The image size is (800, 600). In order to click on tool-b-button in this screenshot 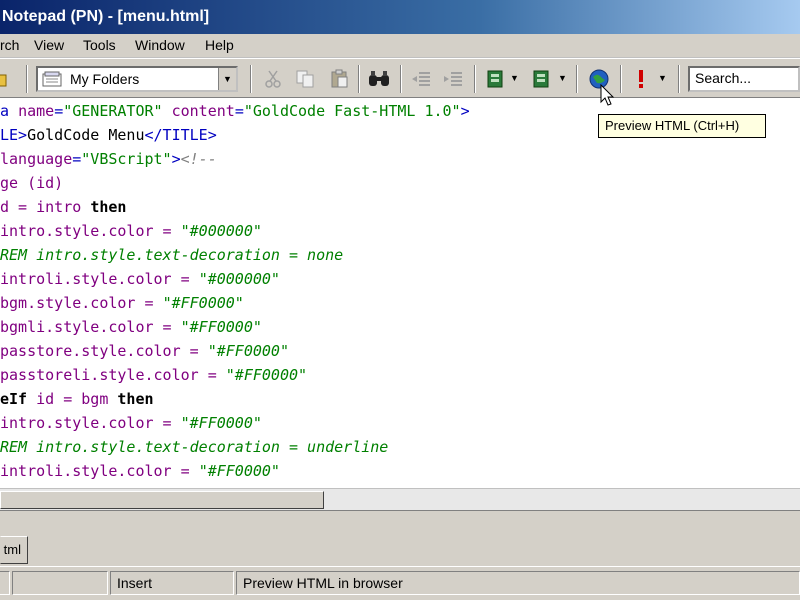, I will do `click(541, 79)`.